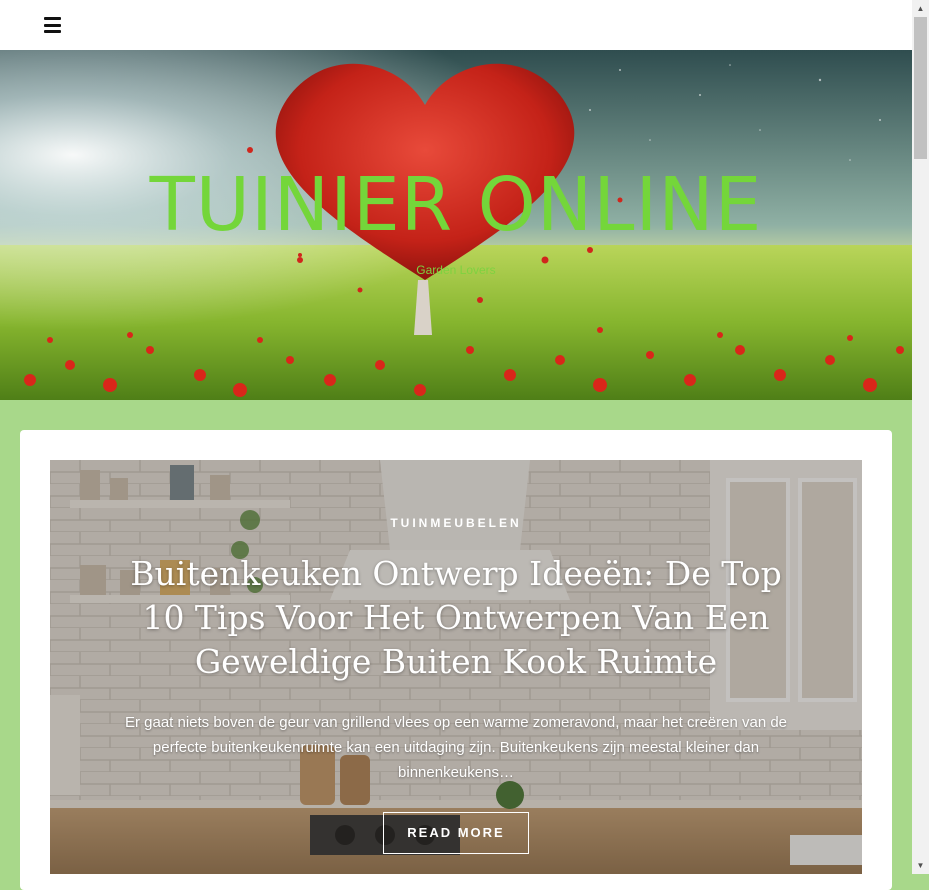  Describe the element at coordinates (456, 25) in the screenshot. I see `top-bar` at that location.